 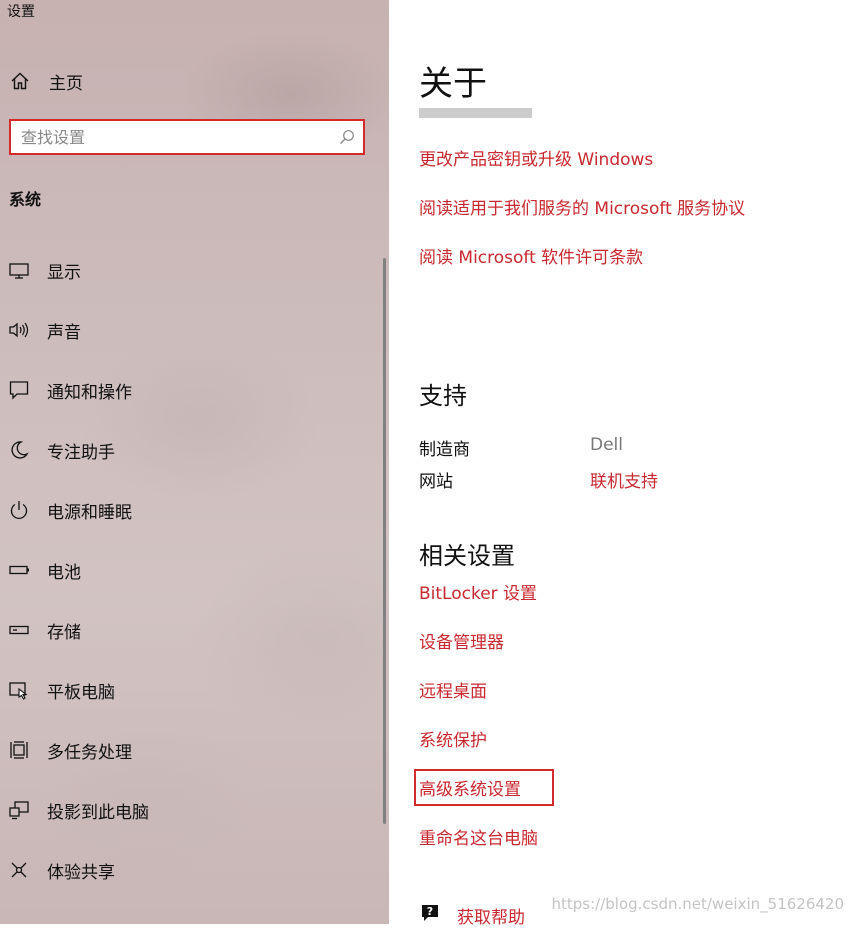 What do you see at coordinates (191, 750) in the screenshot?
I see `sidebar-item-multitasking: 多任务处理` at bounding box center [191, 750].